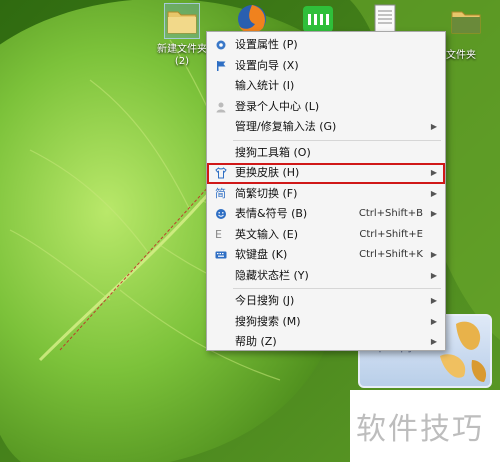 The height and width of the screenshot is (462, 500). What do you see at coordinates (256, 341) in the screenshot?
I see `menu-item-label: 帮助 (Z)` at bounding box center [256, 341].